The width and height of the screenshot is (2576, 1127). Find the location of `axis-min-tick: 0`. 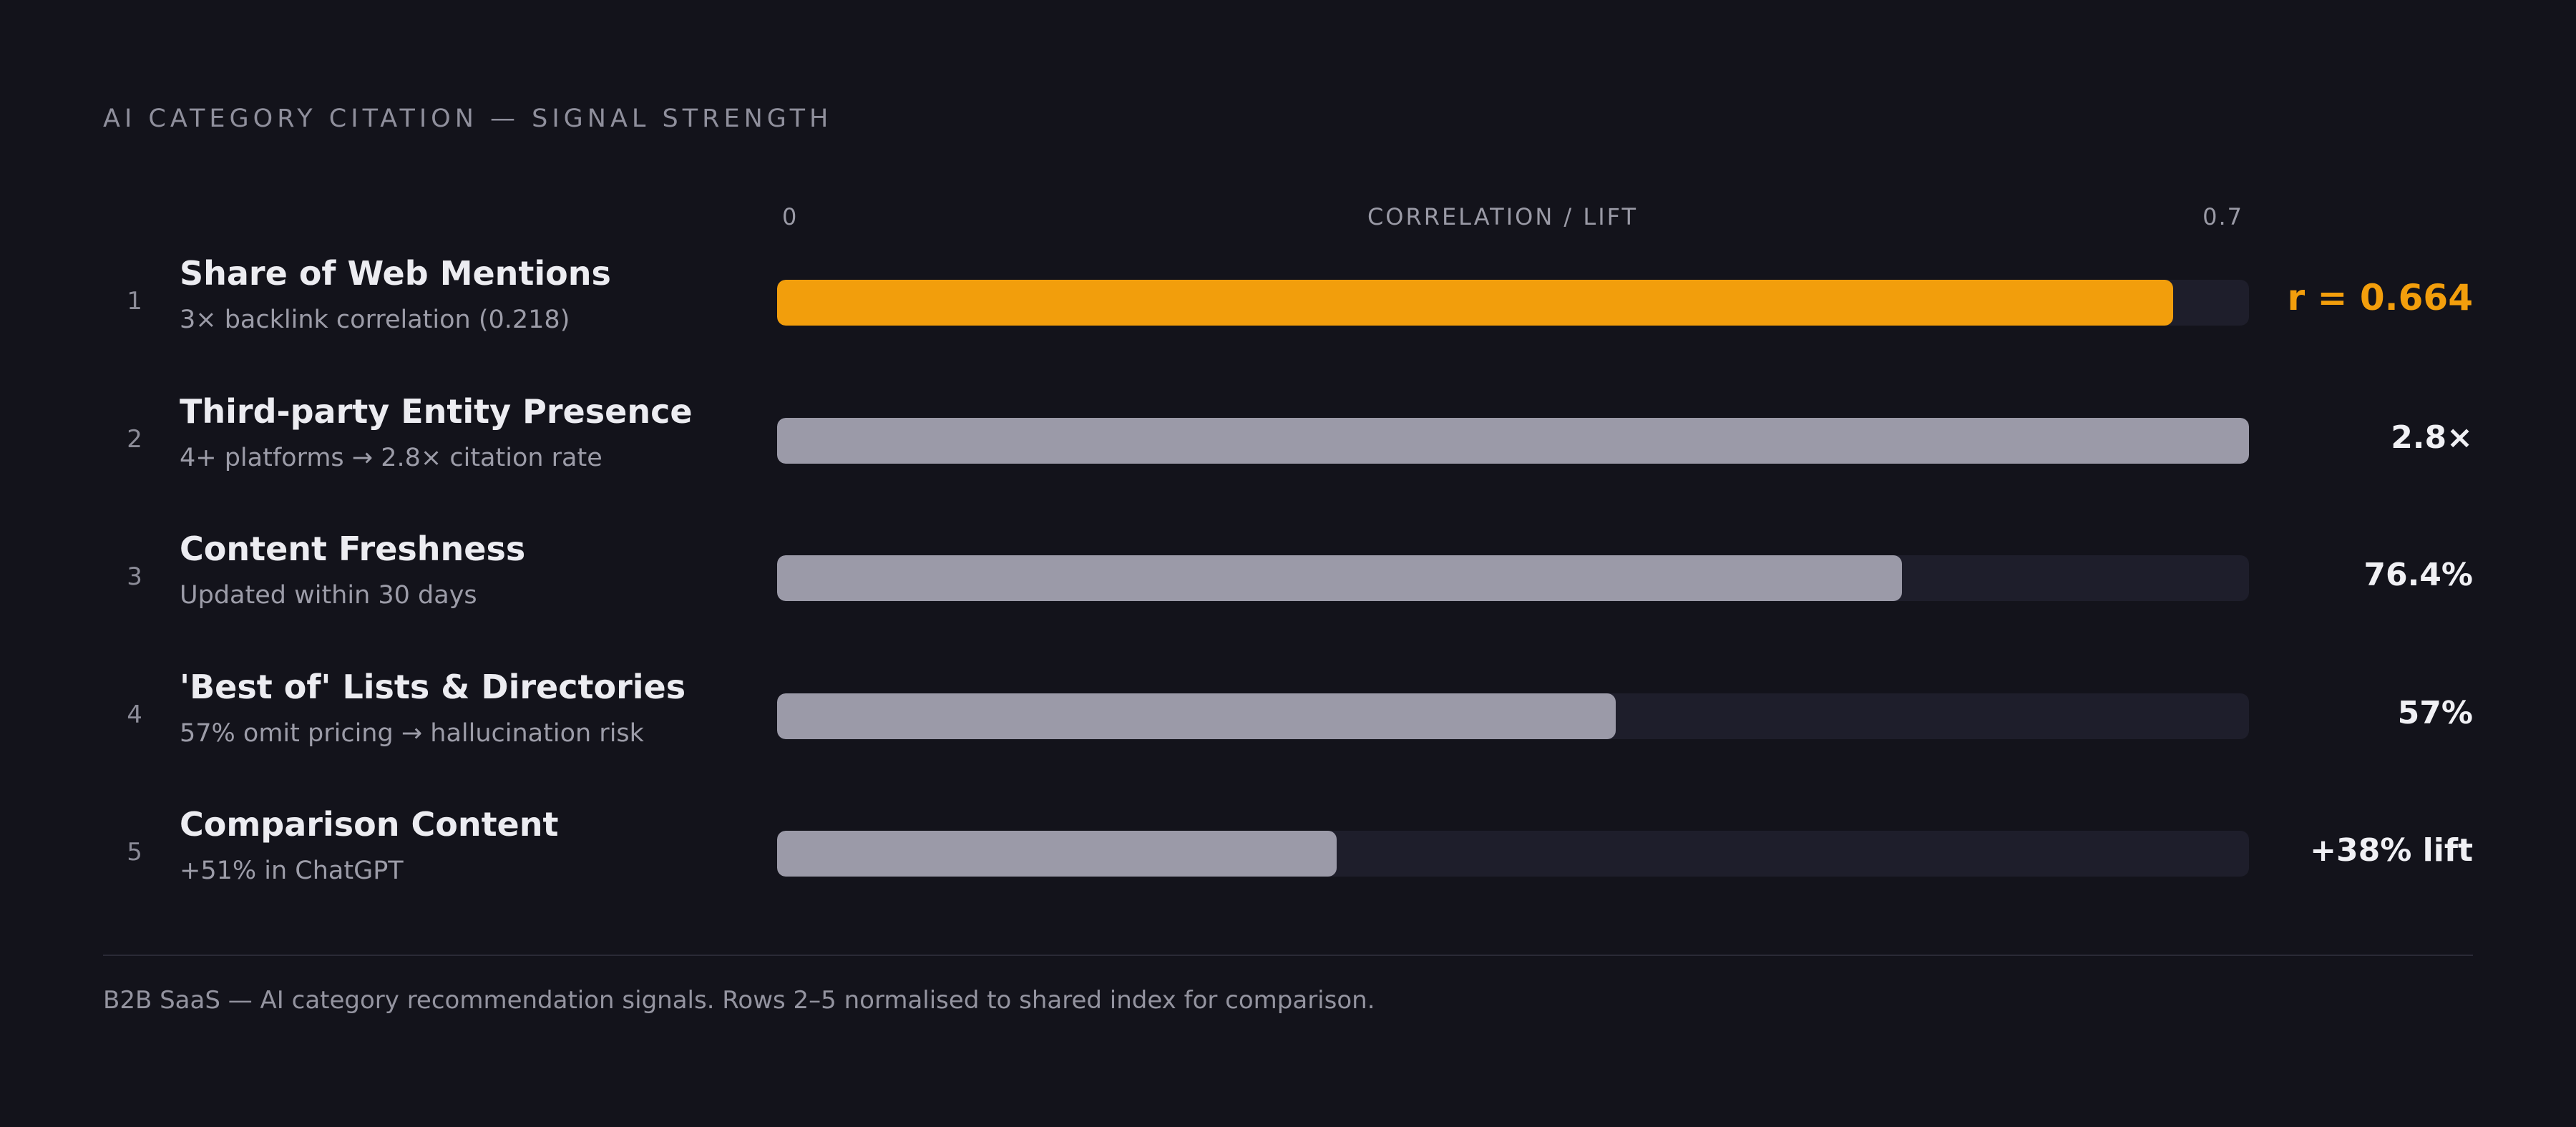

axis-min-tick: 0 is located at coordinates (790, 217).